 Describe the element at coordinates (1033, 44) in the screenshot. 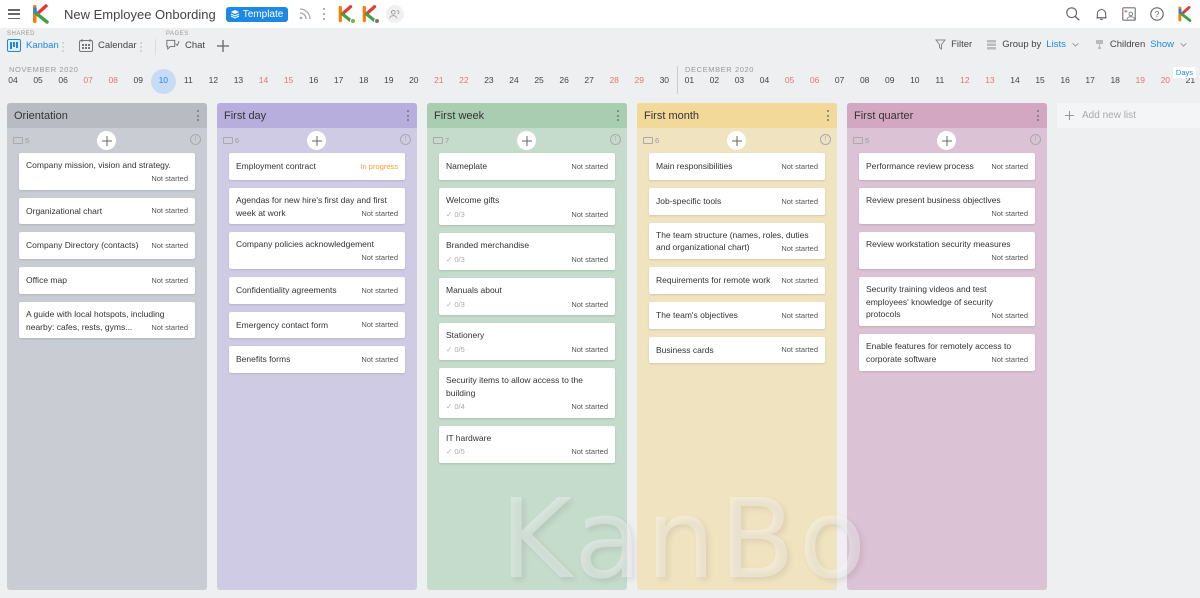

I see `group-by-button: Group by Lists` at that location.